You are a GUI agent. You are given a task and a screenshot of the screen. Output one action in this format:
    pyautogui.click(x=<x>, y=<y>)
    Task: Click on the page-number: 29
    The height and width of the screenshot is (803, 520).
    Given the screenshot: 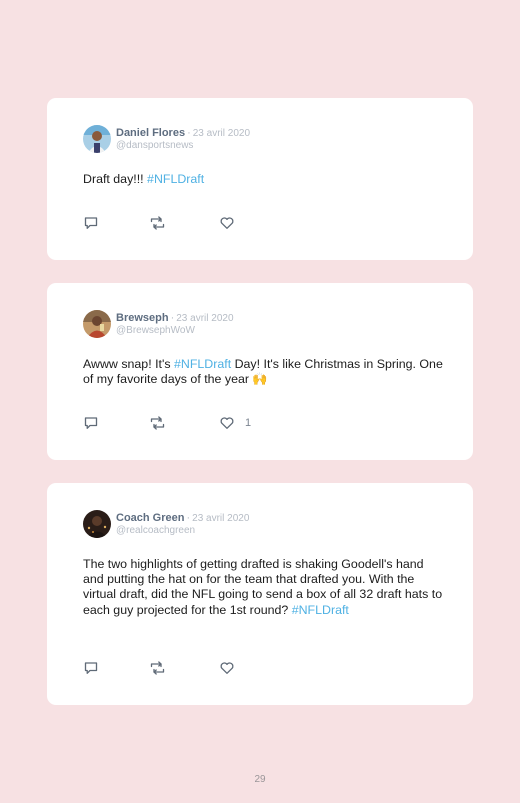 What is the action you would take?
    pyautogui.click(x=260, y=779)
    